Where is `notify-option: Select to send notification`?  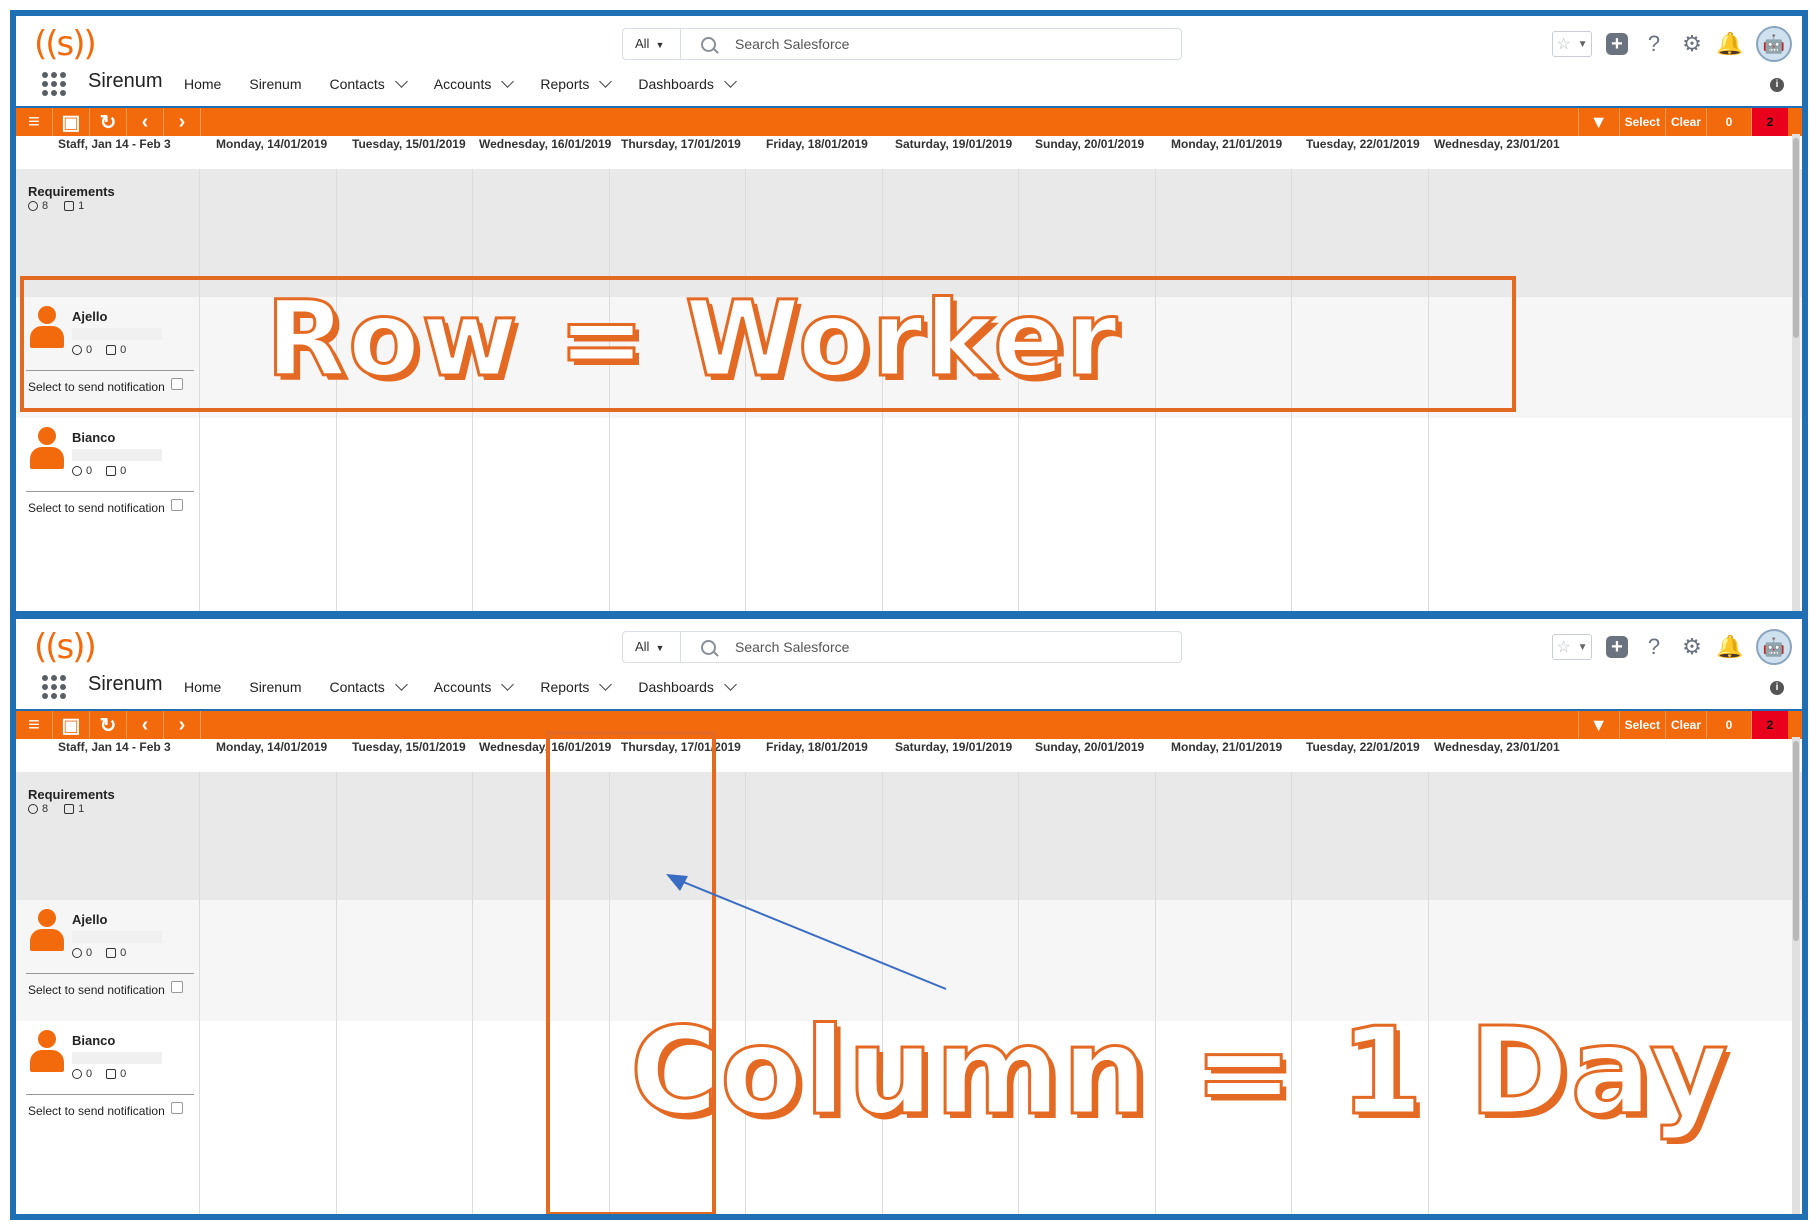 notify-option: Select to send notification is located at coordinates (105, 507).